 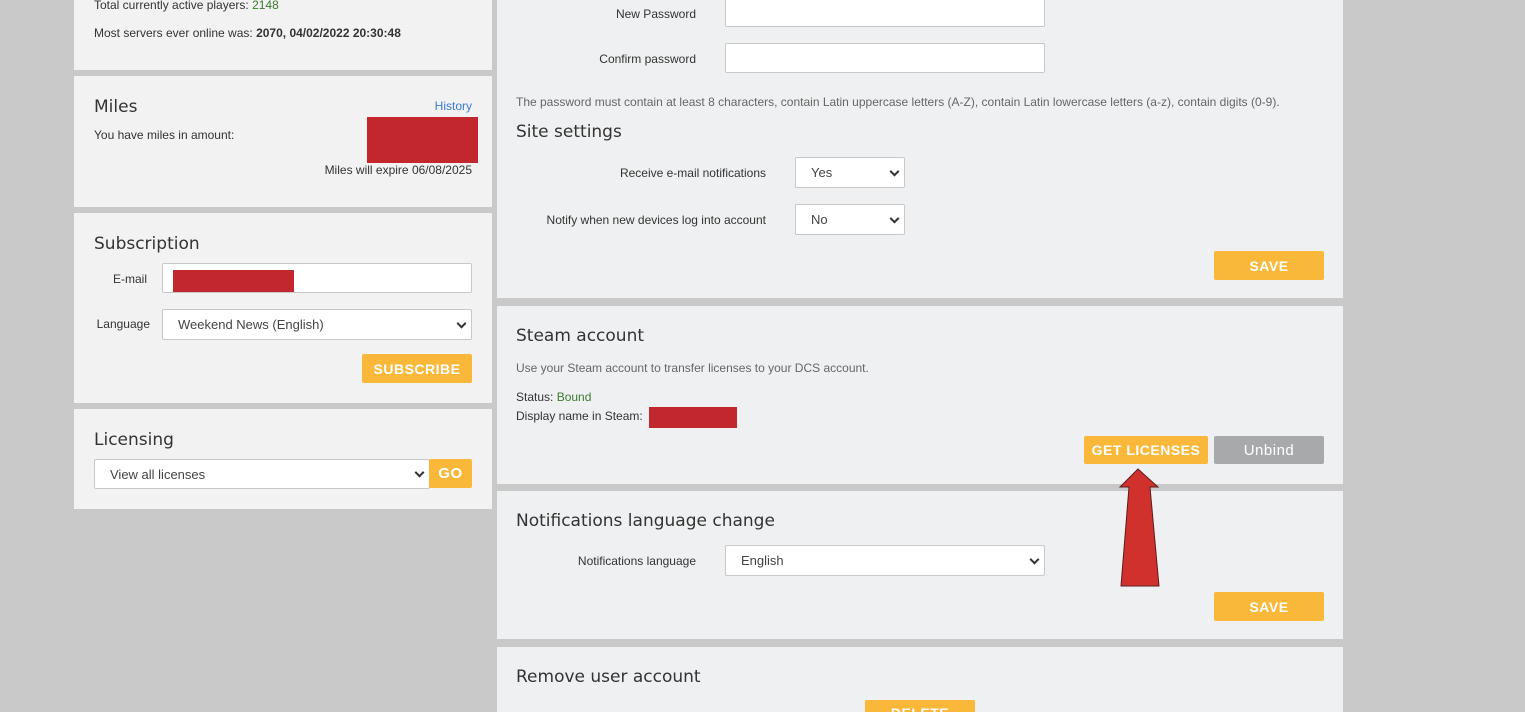 I want to click on unbind-button: Unbind, so click(x=1269, y=450).